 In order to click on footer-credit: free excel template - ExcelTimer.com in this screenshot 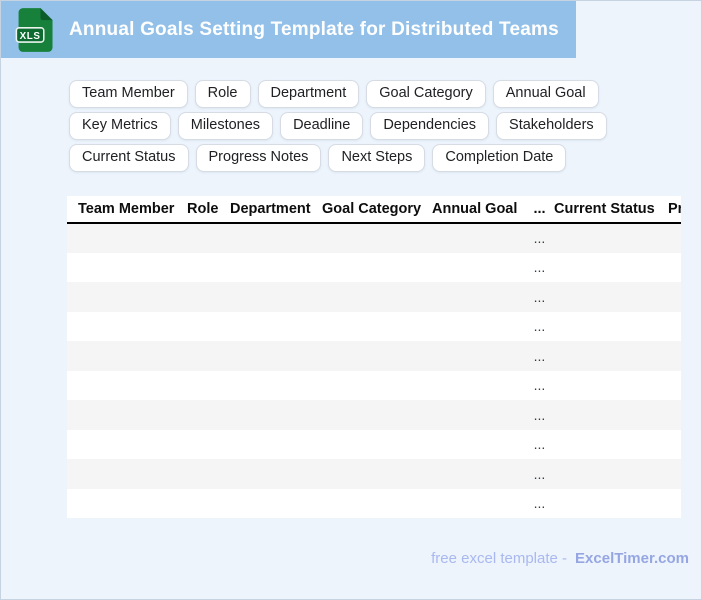, I will do `click(560, 558)`.